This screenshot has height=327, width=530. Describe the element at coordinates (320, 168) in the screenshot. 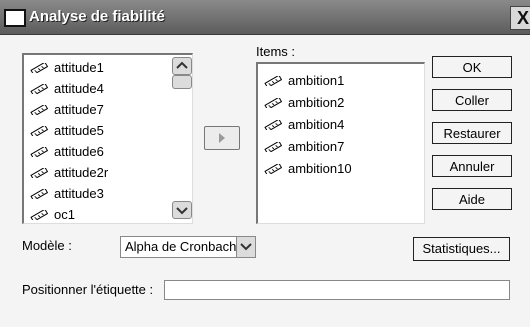

I see `item-label: ambition10` at that location.